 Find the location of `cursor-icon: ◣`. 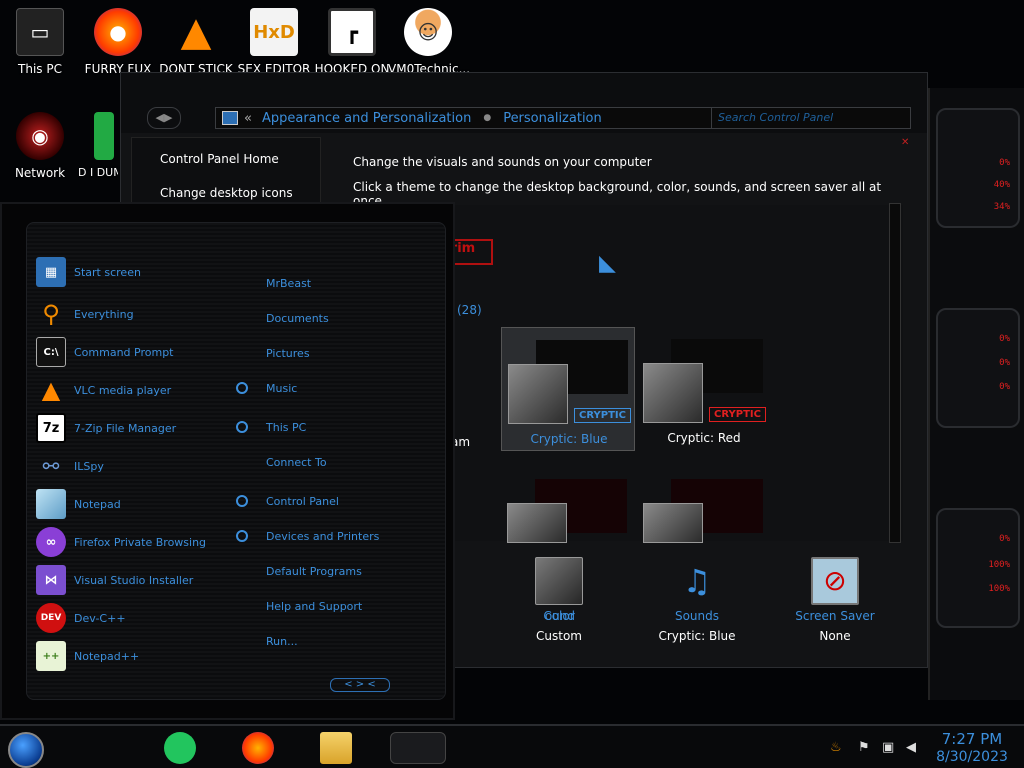

cursor-icon: ◣ is located at coordinates (607, 263).